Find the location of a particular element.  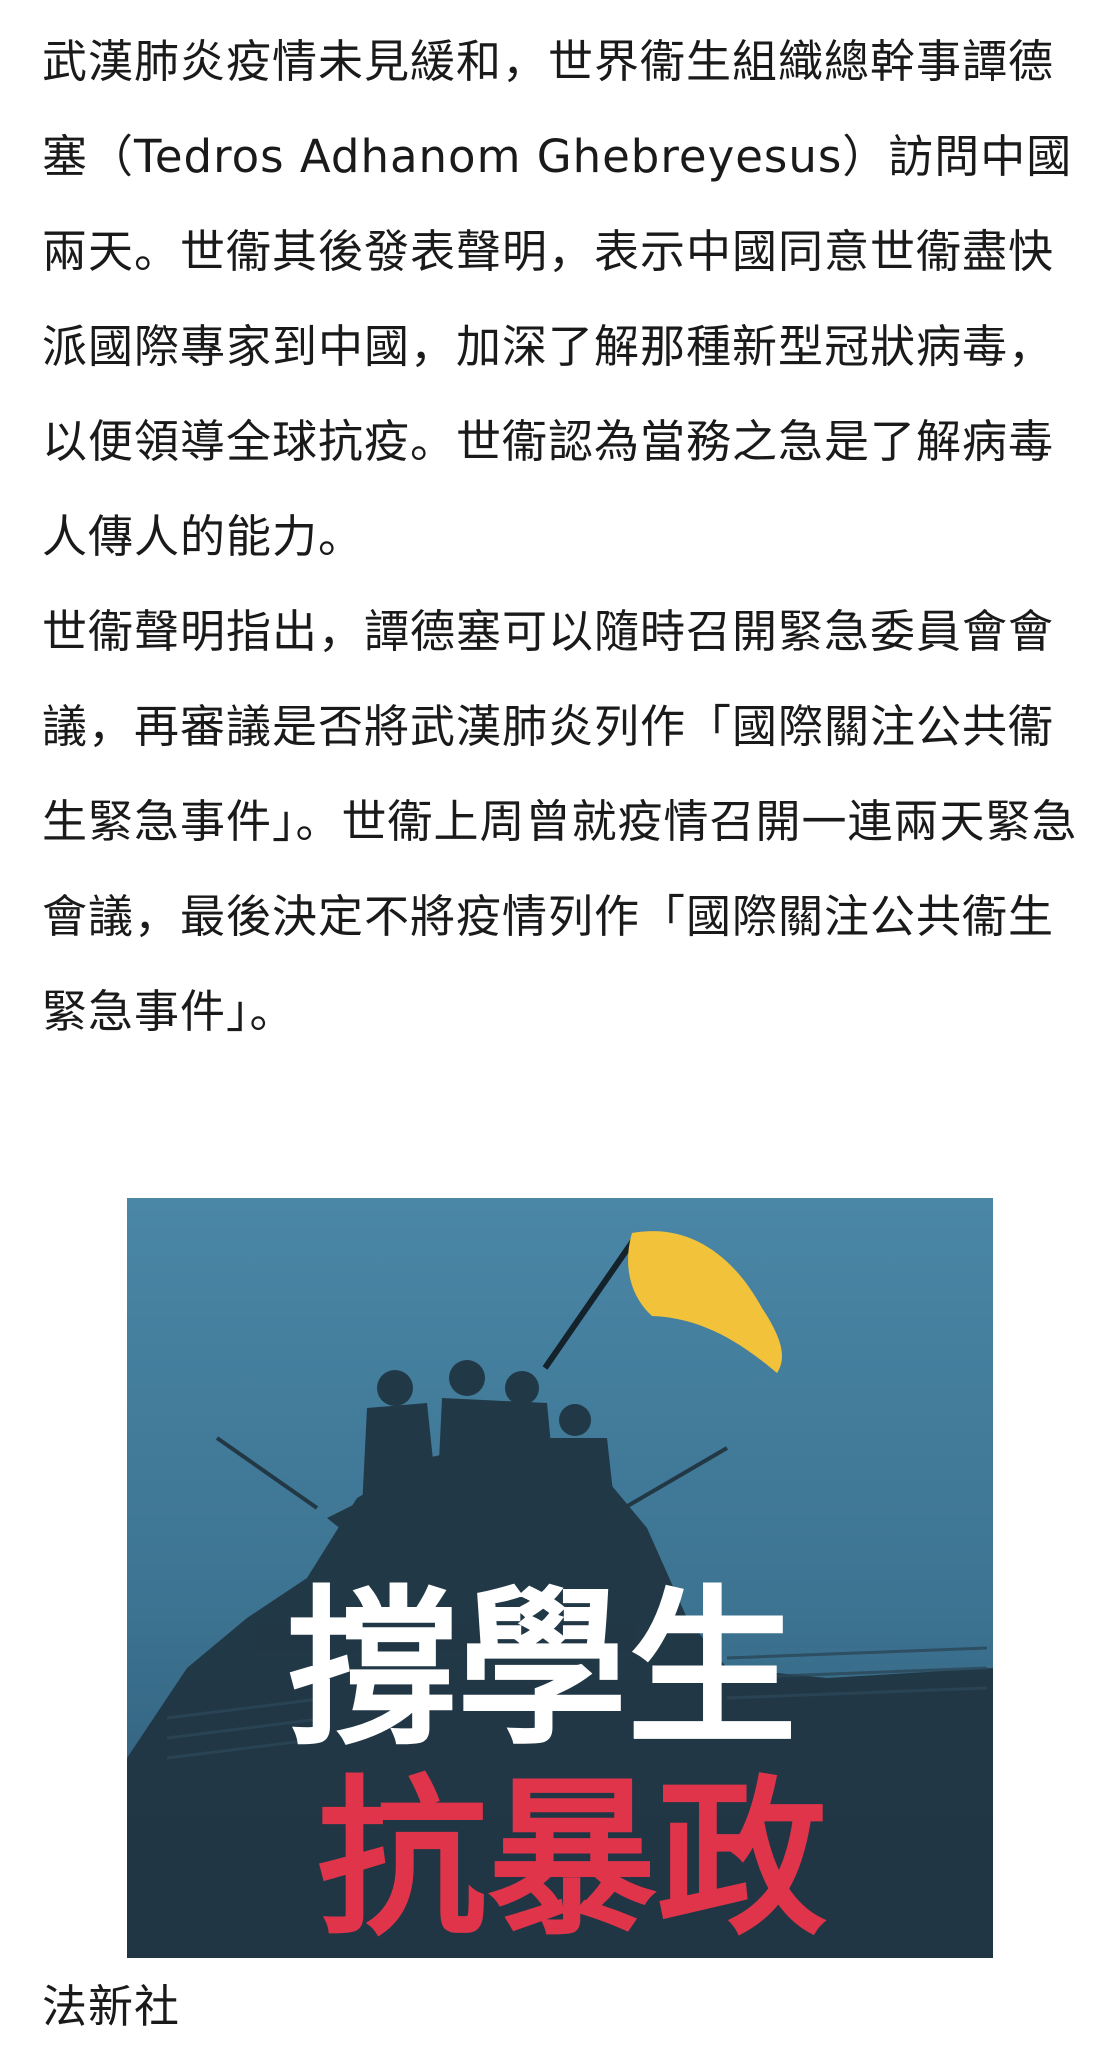

headline-red: 抗暴政 is located at coordinates (572, 1859).